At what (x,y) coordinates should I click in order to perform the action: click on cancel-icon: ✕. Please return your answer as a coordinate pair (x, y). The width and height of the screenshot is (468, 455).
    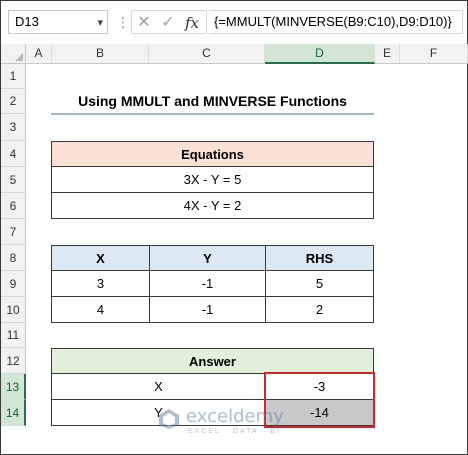
    Looking at the image, I should click on (144, 23).